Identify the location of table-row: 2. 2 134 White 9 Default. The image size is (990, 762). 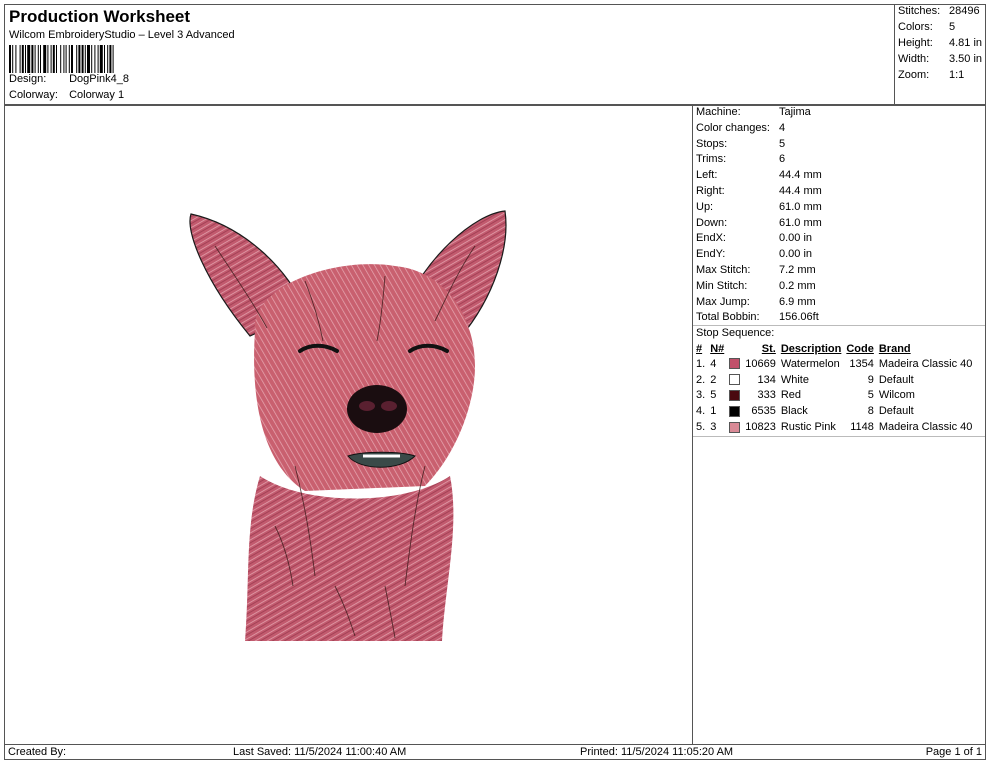
(834, 380).